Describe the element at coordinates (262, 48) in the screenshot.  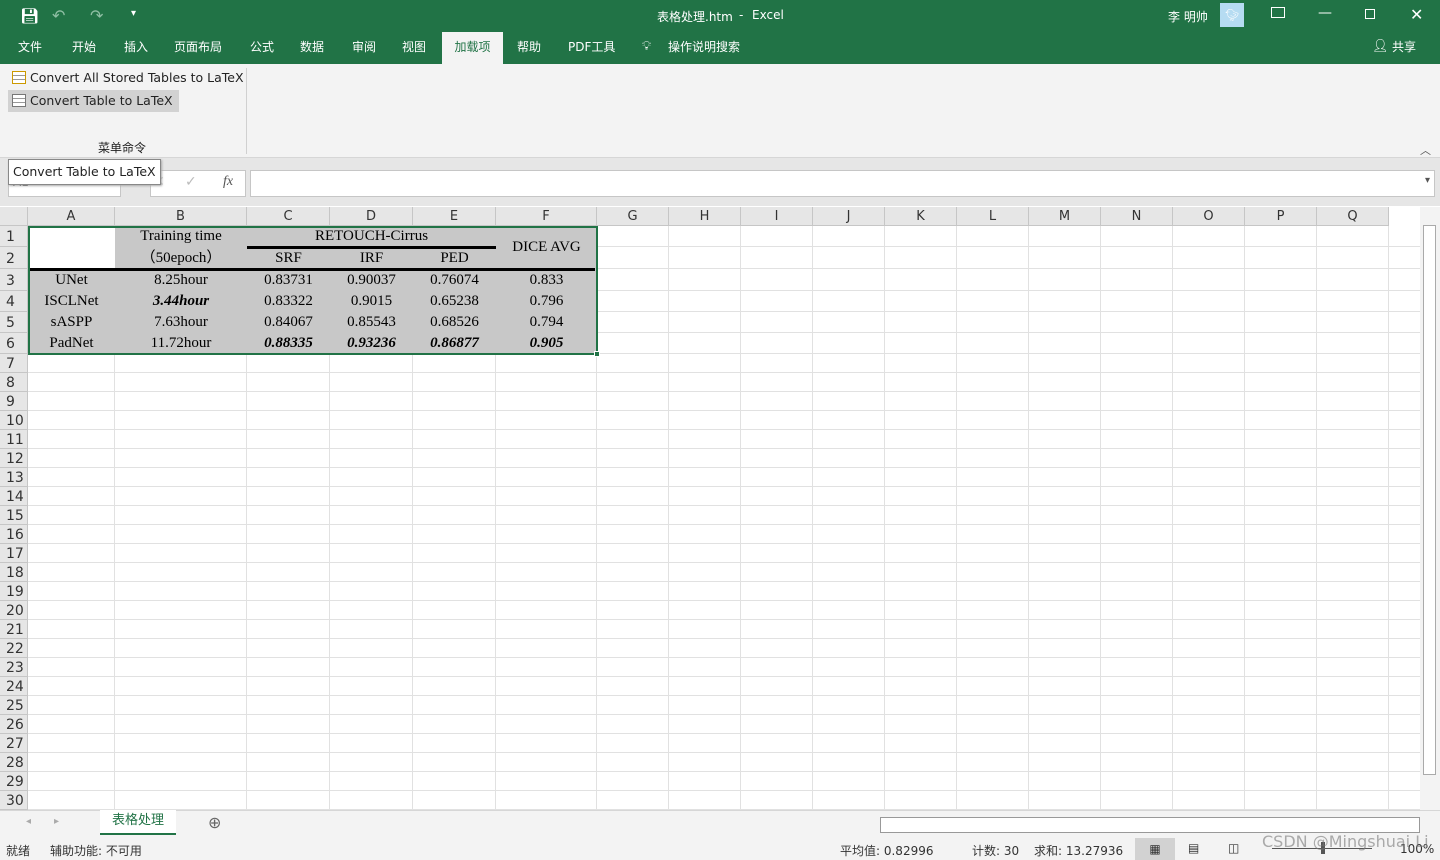
I see `tab-formulas: 公式` at that location.